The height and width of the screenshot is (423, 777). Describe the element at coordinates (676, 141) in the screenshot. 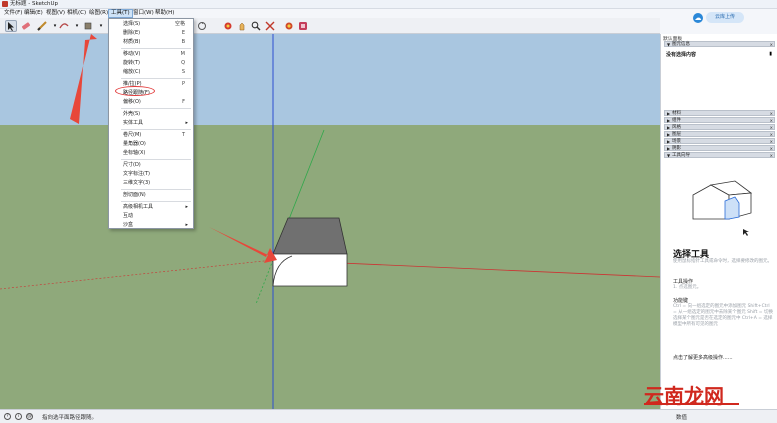

I see `section-label: 场景` at that location.